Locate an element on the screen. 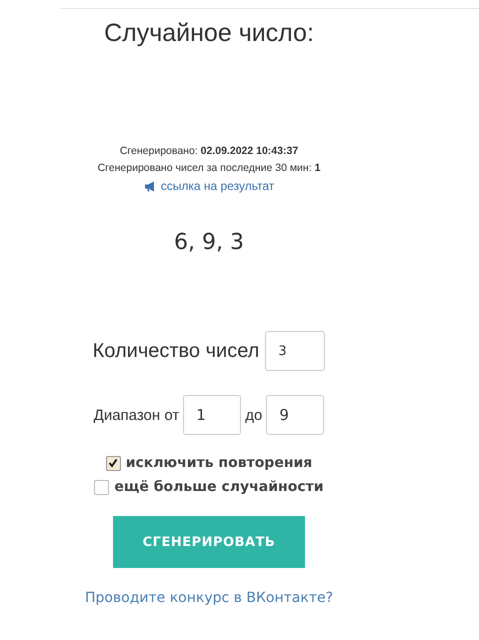 This screenshot has width=479, height=640. range-from-input: 1 is located at coordinates (212, 415).